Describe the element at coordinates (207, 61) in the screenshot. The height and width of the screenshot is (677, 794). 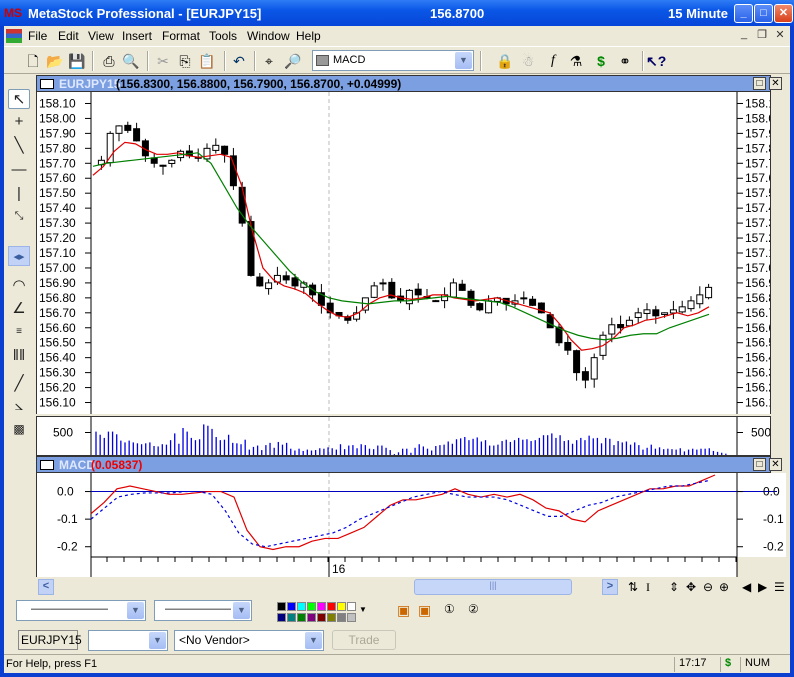
I see `paste-icon: 📋` at that location.